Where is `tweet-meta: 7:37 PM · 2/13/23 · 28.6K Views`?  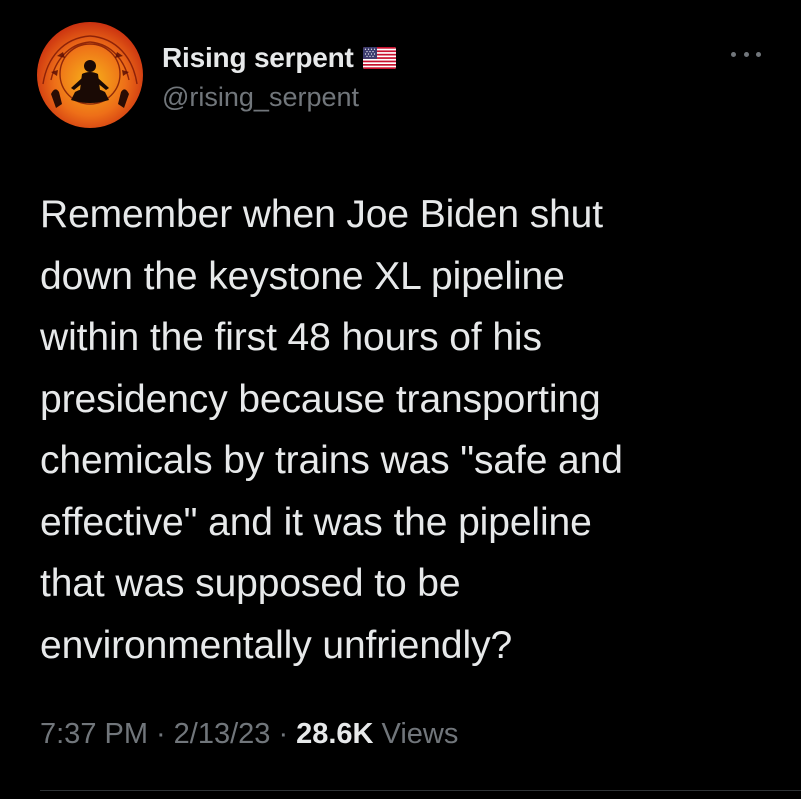 tweet-meta: 7:37 PM · 2/13/23 · 28.6K Views is located at coordinates (249, 734).